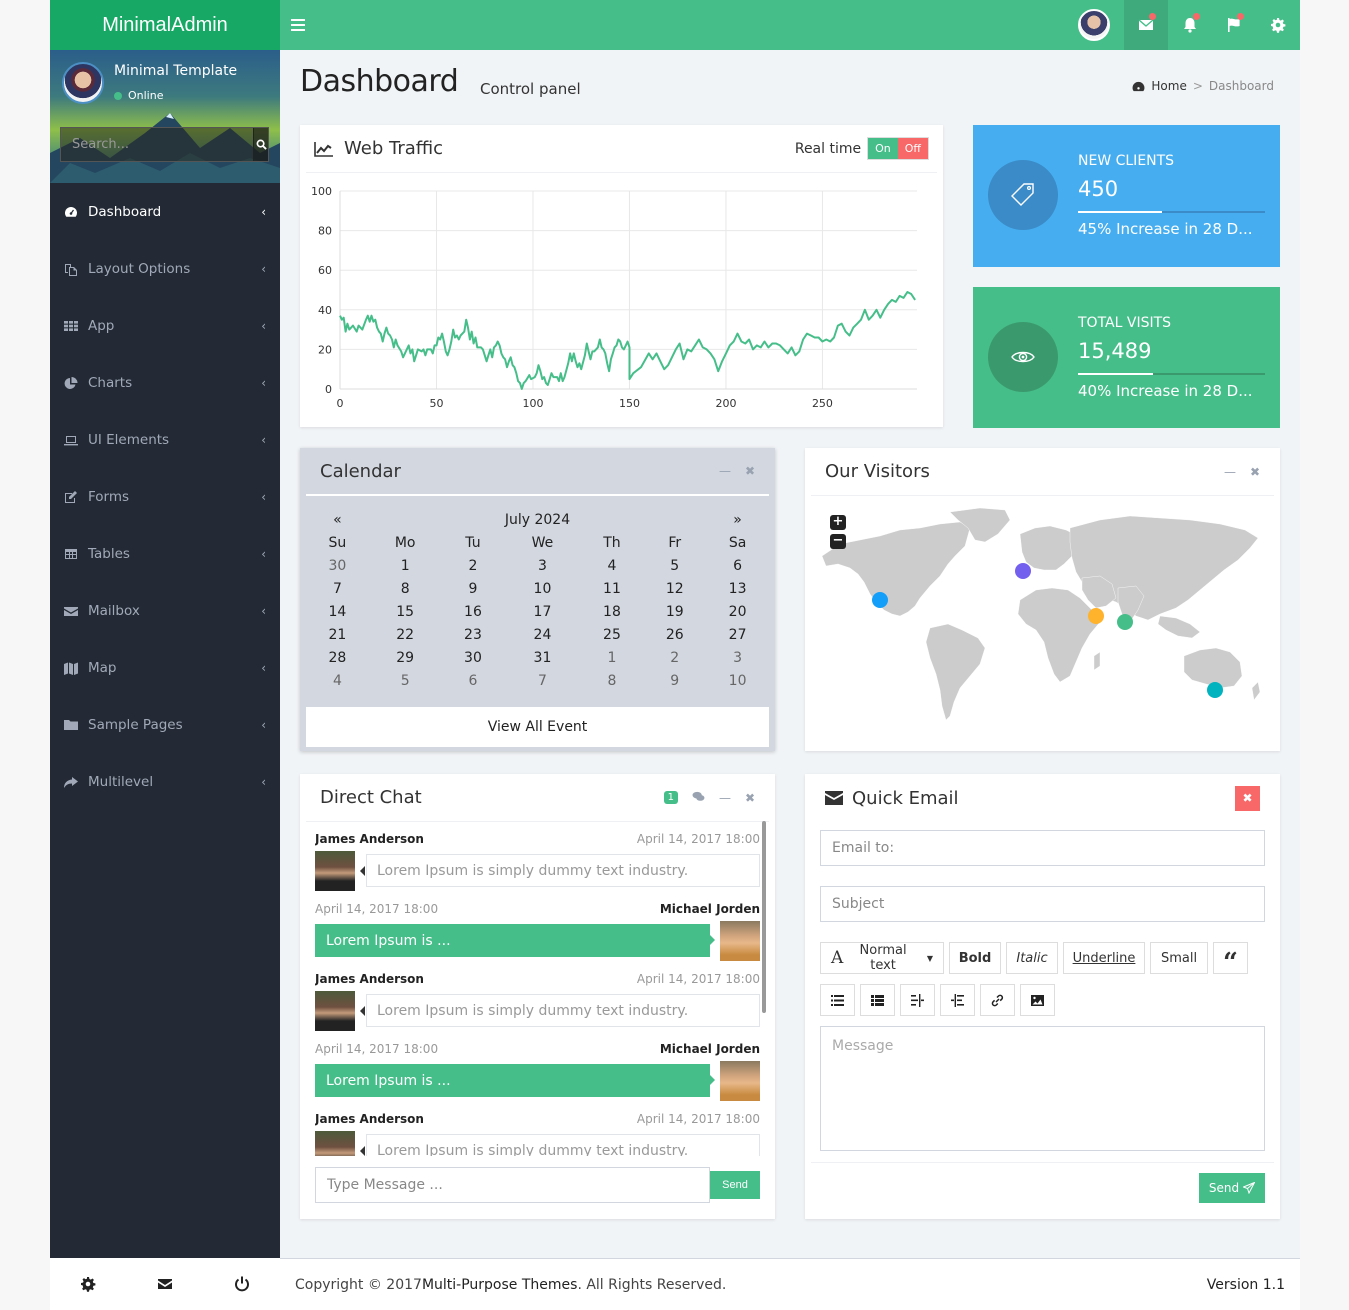 The image size is (1349, 1310). I want to click on email-send-button: Send, so click(1232, 1188).